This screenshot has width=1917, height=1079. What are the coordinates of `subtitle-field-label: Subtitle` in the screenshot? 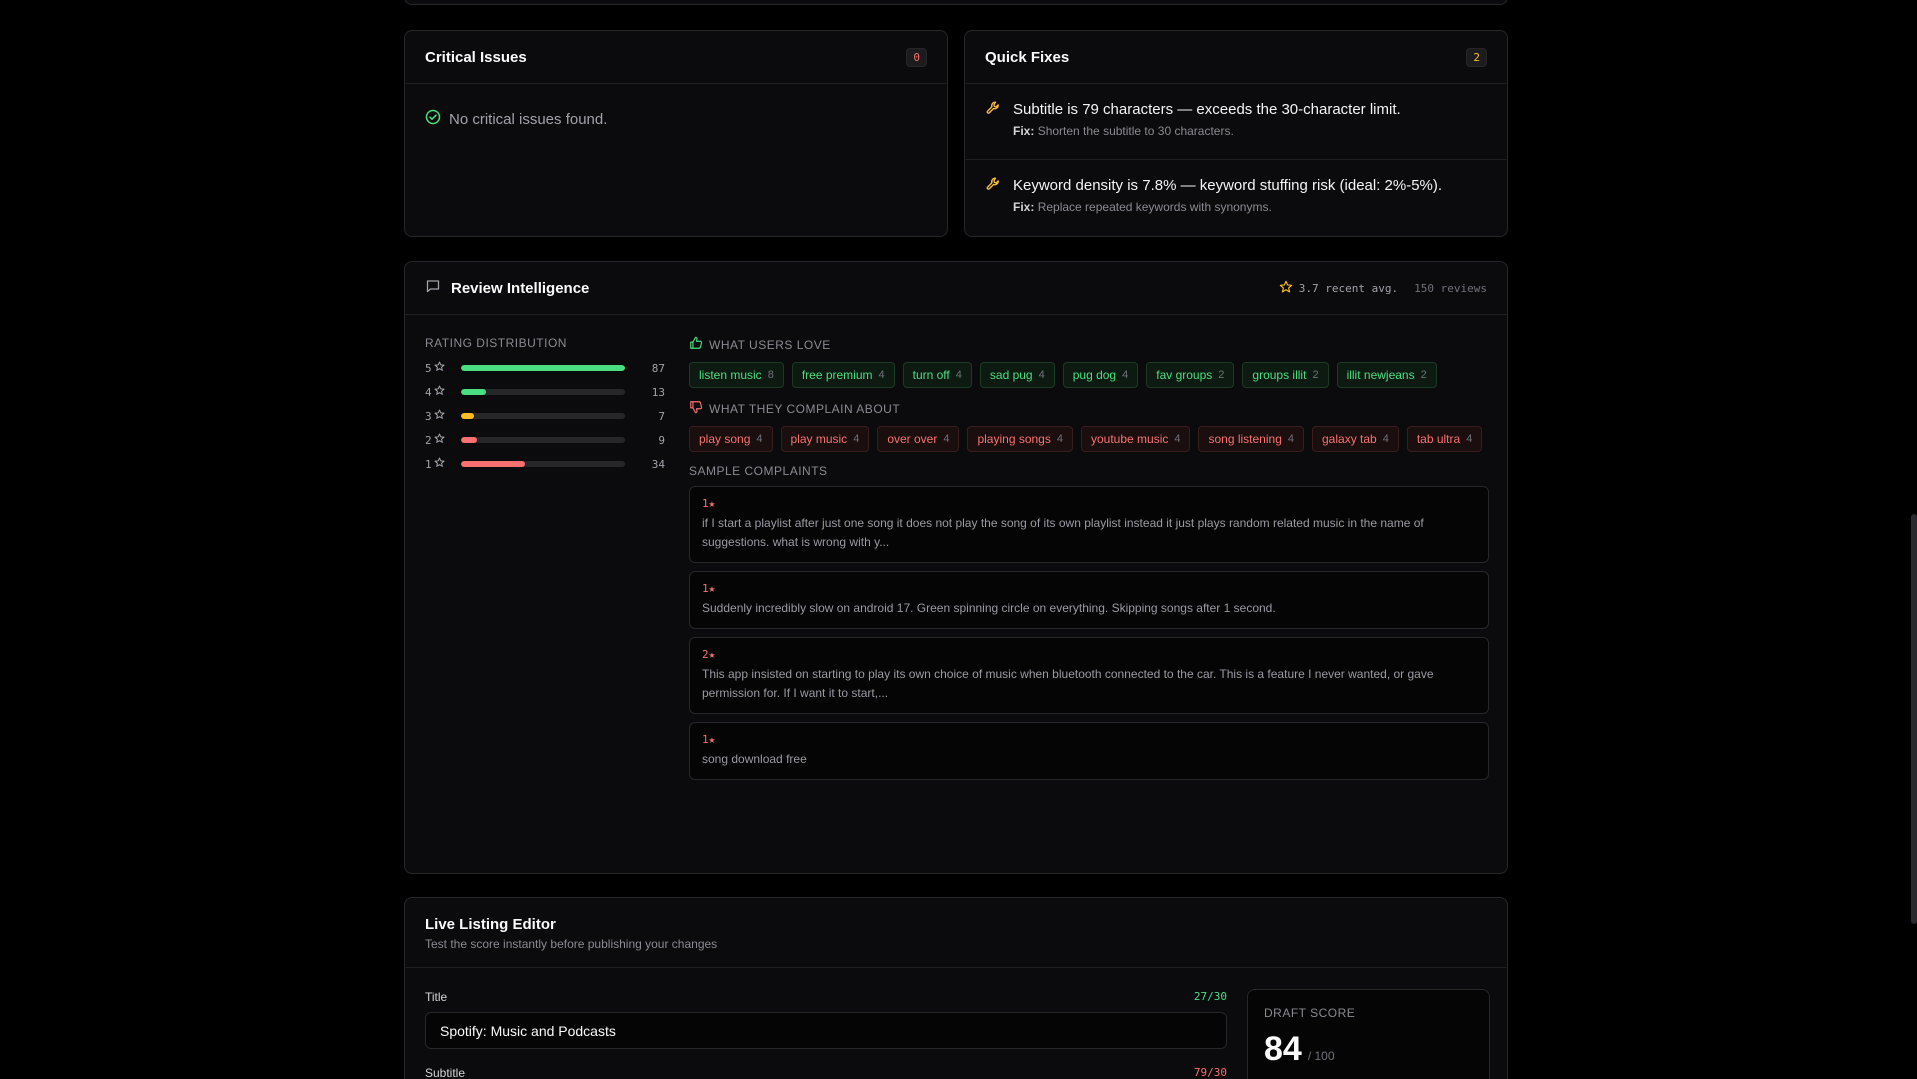 It's located at (445, 1072).